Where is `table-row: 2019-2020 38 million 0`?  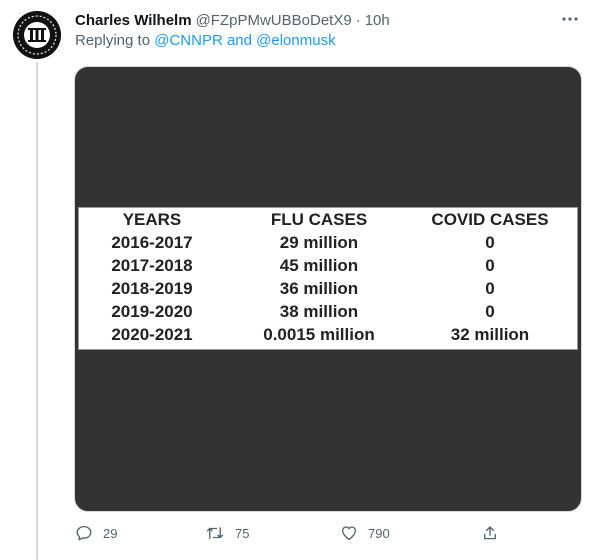
table-row: 2019-2020 38 million 0 is located at coordinates (328, 314).